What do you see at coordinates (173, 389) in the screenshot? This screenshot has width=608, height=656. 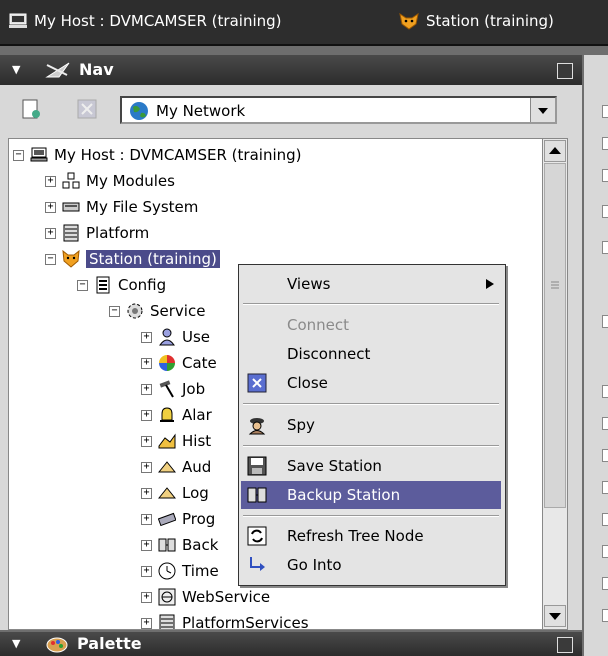 I see `tree-node-jobs: + Job` at bounding box center [173, 389].